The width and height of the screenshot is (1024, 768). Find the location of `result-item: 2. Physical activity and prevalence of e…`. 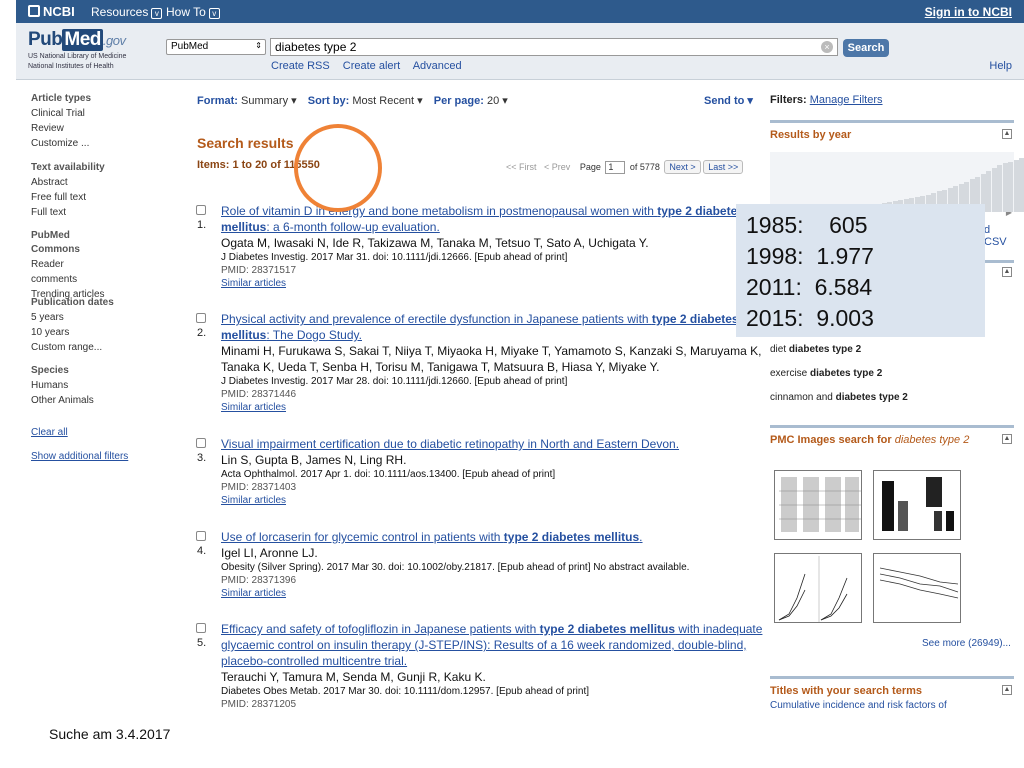

result-item: 2. Physical activity and prevalence of e… is located at coordinates (481, 362).